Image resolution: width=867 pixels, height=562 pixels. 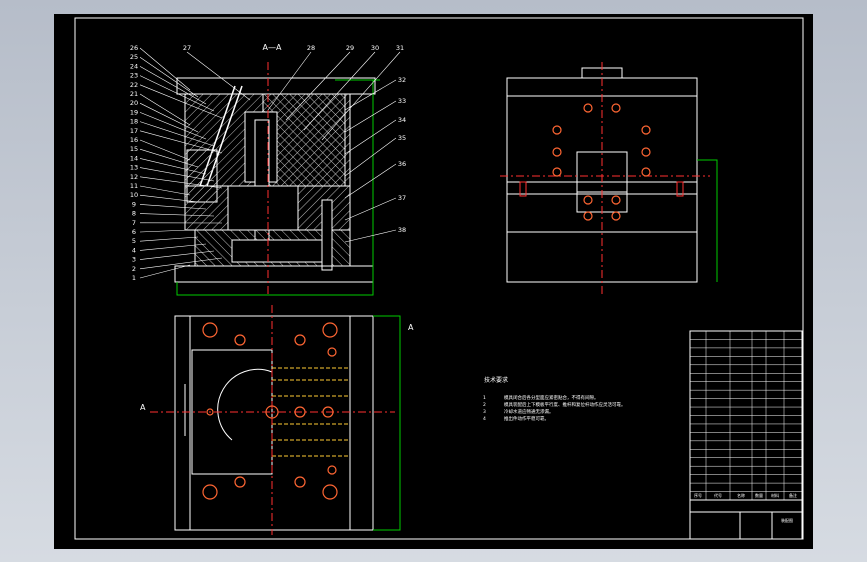 I want to click on title-block-header: 数量, so click(x=759, y=495).